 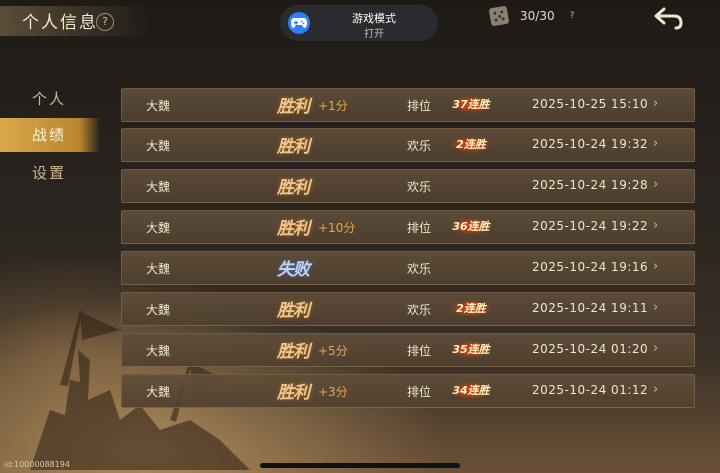 I want to click on tab-record: 战绩, so click(x=50, y=135).